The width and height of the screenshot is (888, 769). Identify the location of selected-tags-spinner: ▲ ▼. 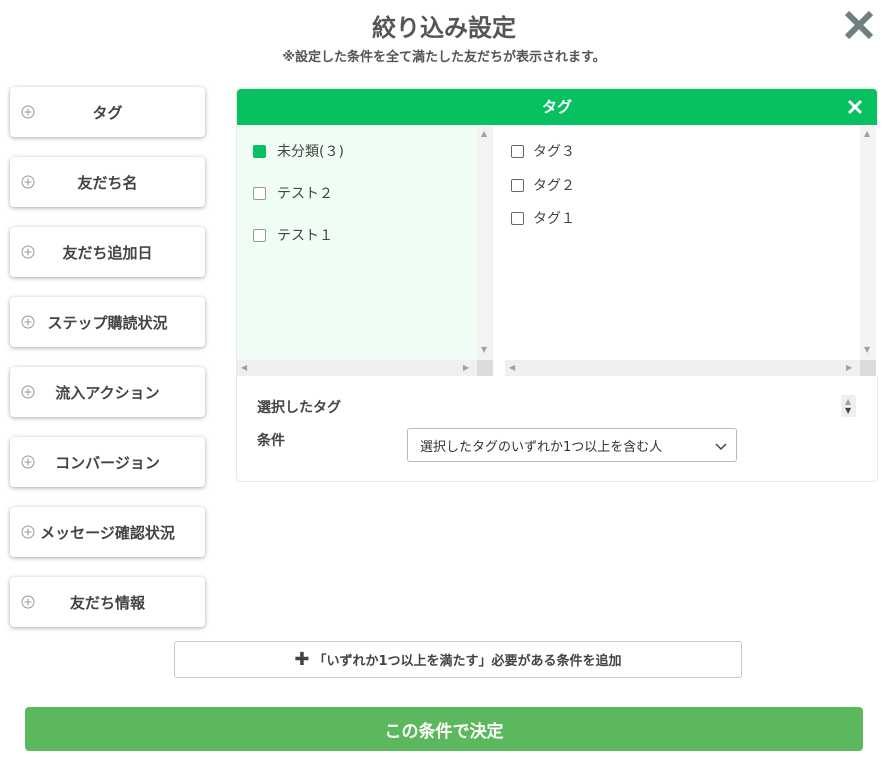
(848, 406).